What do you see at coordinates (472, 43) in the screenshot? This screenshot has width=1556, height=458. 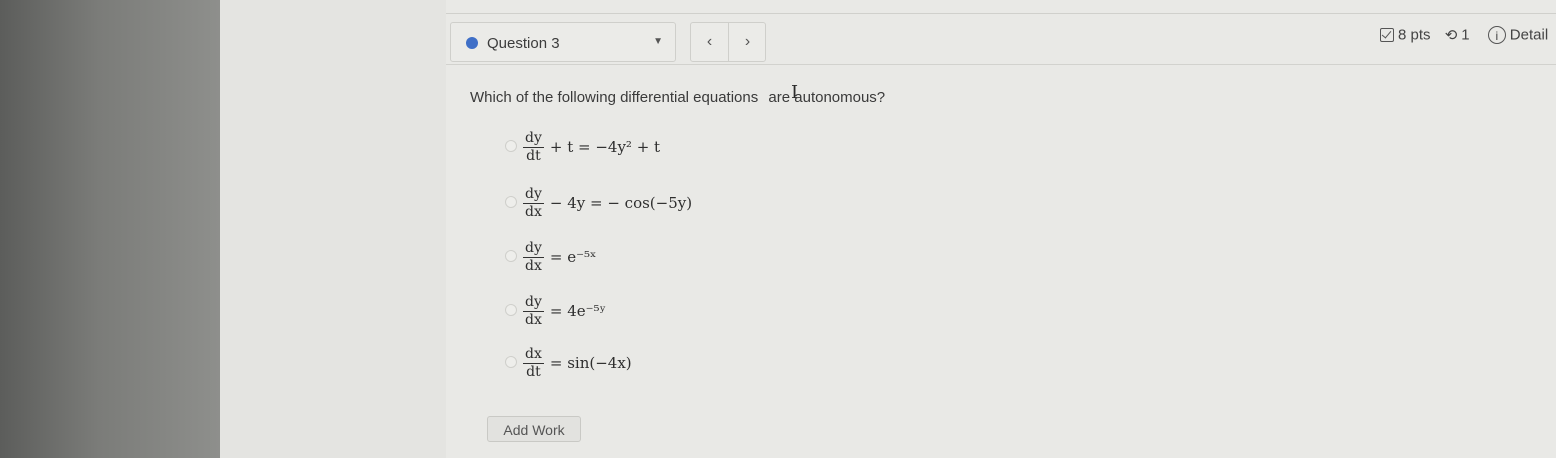 I see `question-status-dot-icon` at bounding box center [472, 43].